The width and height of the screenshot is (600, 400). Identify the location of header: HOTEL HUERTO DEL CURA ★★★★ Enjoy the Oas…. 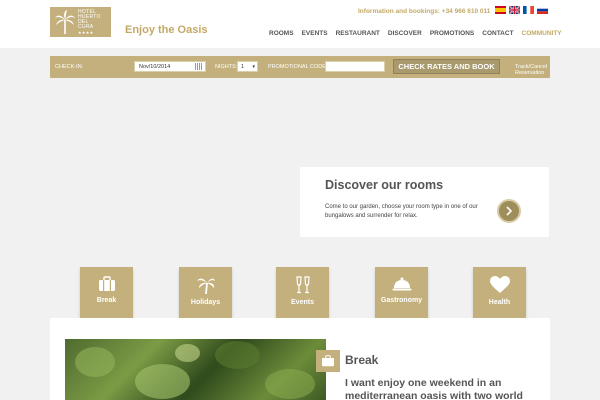
(300, 24).